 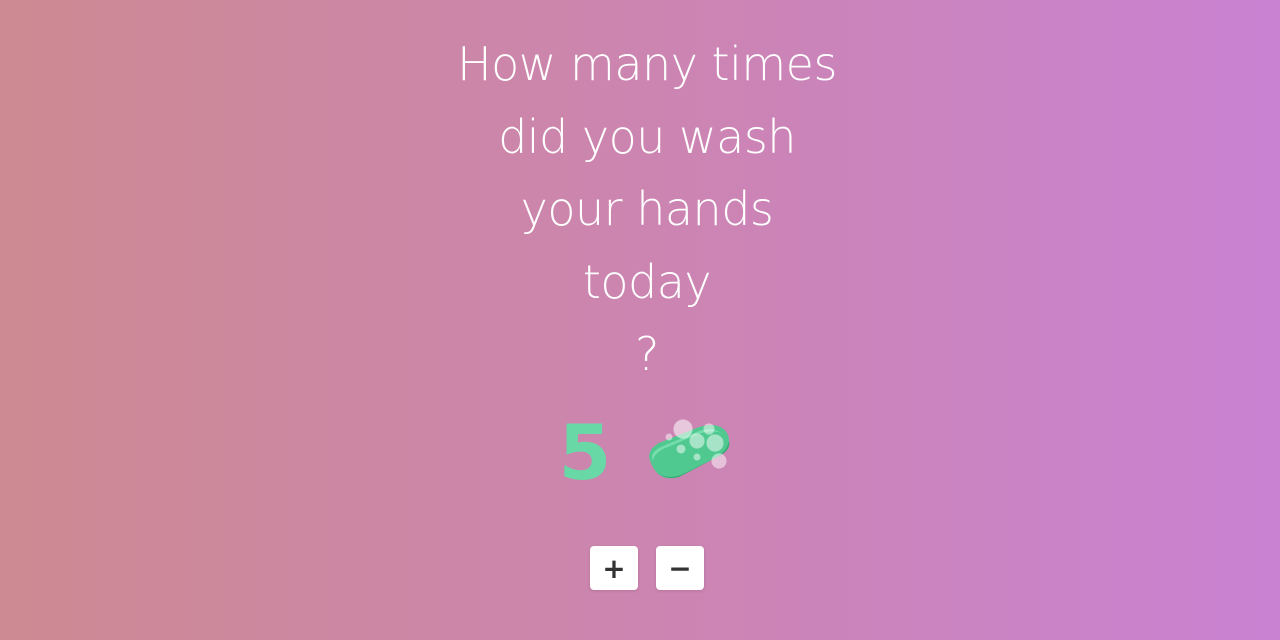 I want to click on increment-button: +, so click(x=614, y=568).